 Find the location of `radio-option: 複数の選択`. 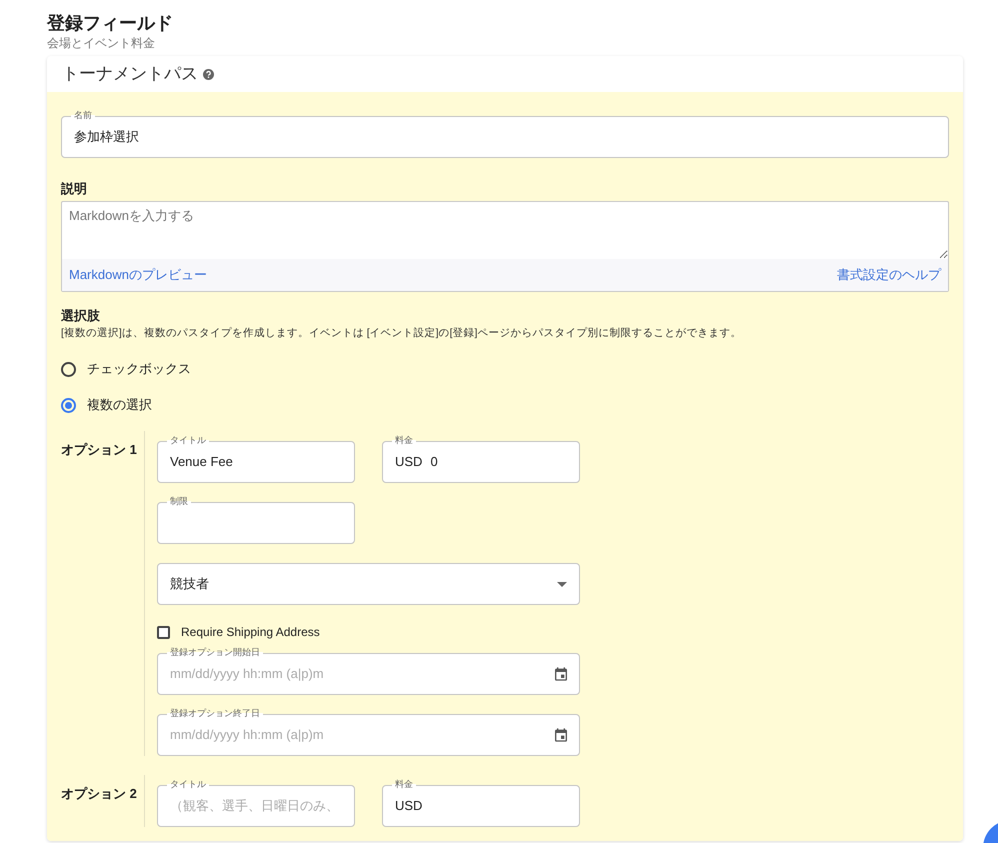

radio-option: 複数の選択 is located at coordinates (505, 405).